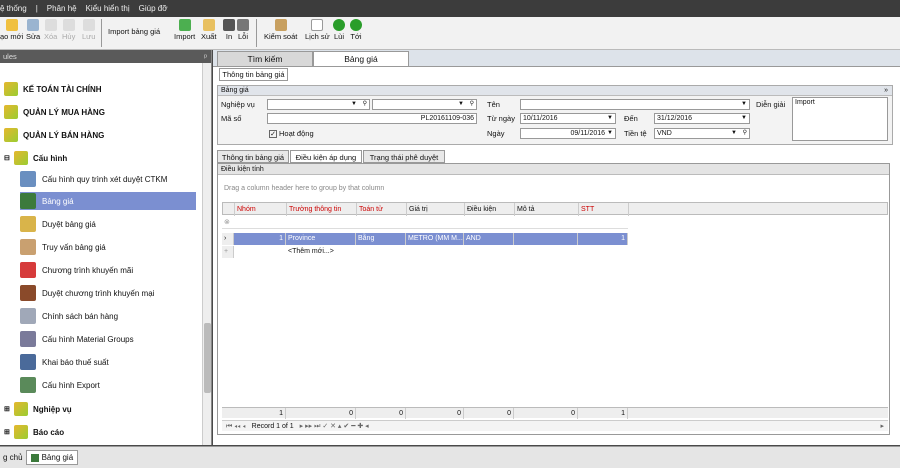 Image resolution: width=900 pixels, height=468 pixels. Describe the element at coordinates (50, 25) in the screenshot. I see `delete-icon` at that location.